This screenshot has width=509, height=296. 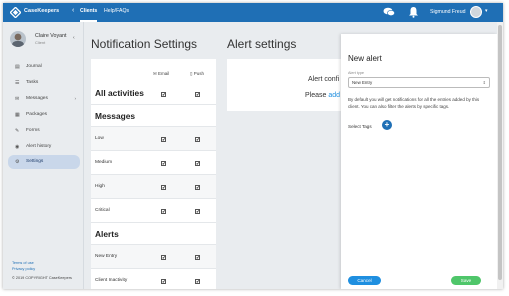 I want to click on alert-add-message: Please add, so click(x=322, y=95).